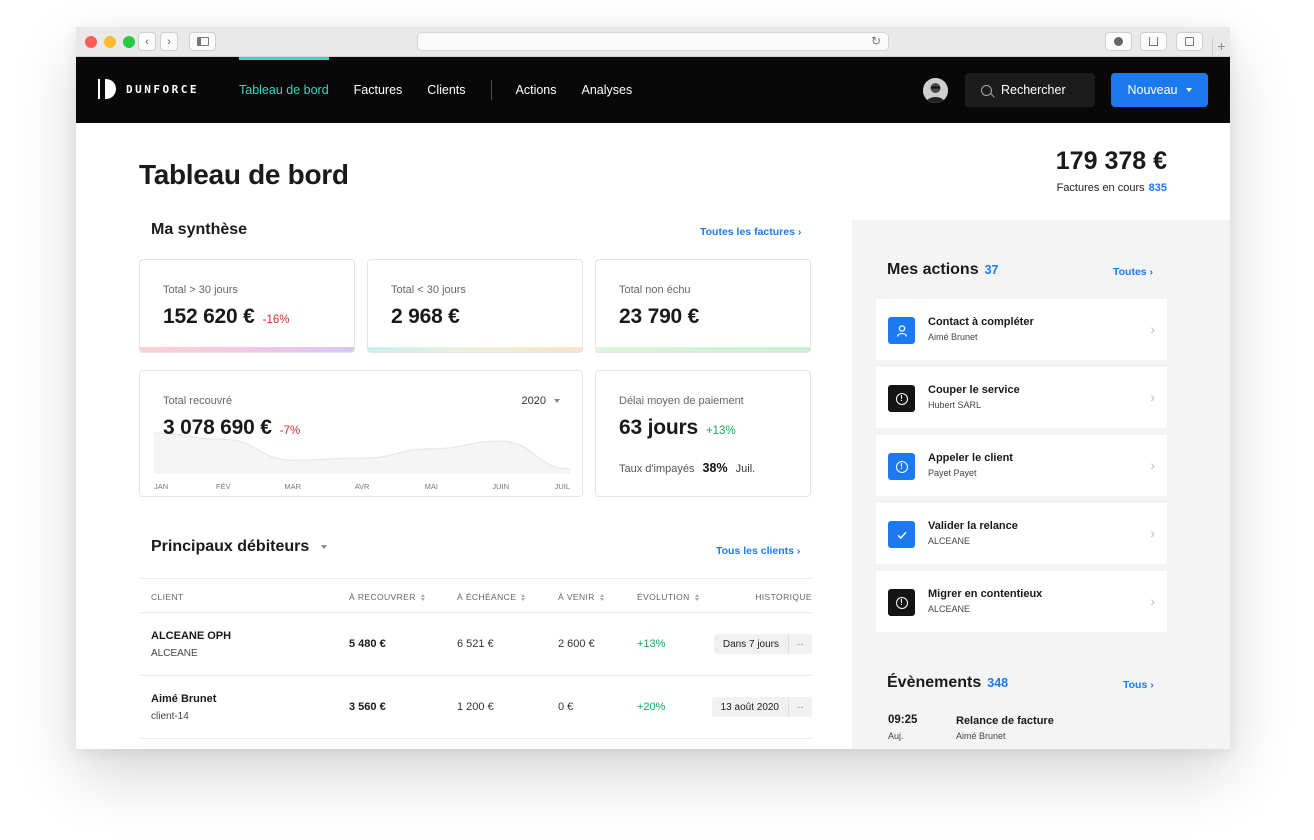 The width and height of the screenshot is (1314, 840). What do you see at coordinates (1138, 685) in the screenshot?
I see `all-events-link: Tous ›` at bounding box center [1138, 685].